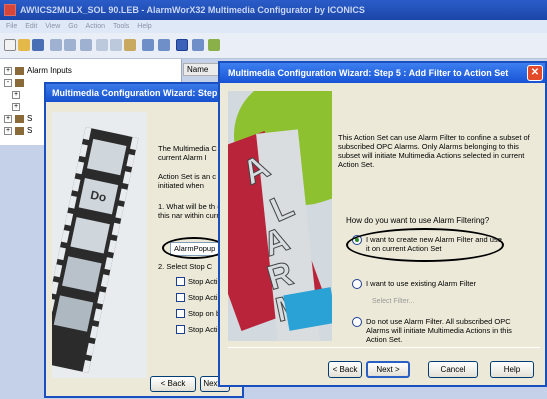  Describe the element at coordinates (144, 26) in the screenshot. I see `menu-help: Help` at that location.